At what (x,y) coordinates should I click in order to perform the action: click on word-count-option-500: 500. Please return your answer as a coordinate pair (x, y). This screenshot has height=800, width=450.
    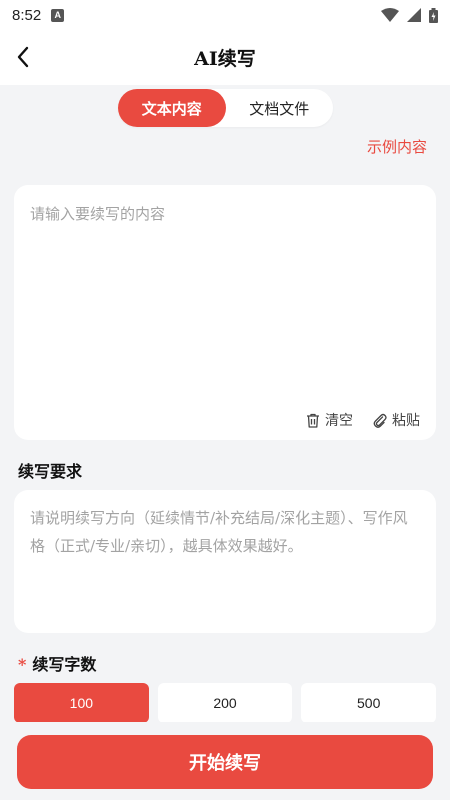
    Looking at the image, I should click on (369, 703).